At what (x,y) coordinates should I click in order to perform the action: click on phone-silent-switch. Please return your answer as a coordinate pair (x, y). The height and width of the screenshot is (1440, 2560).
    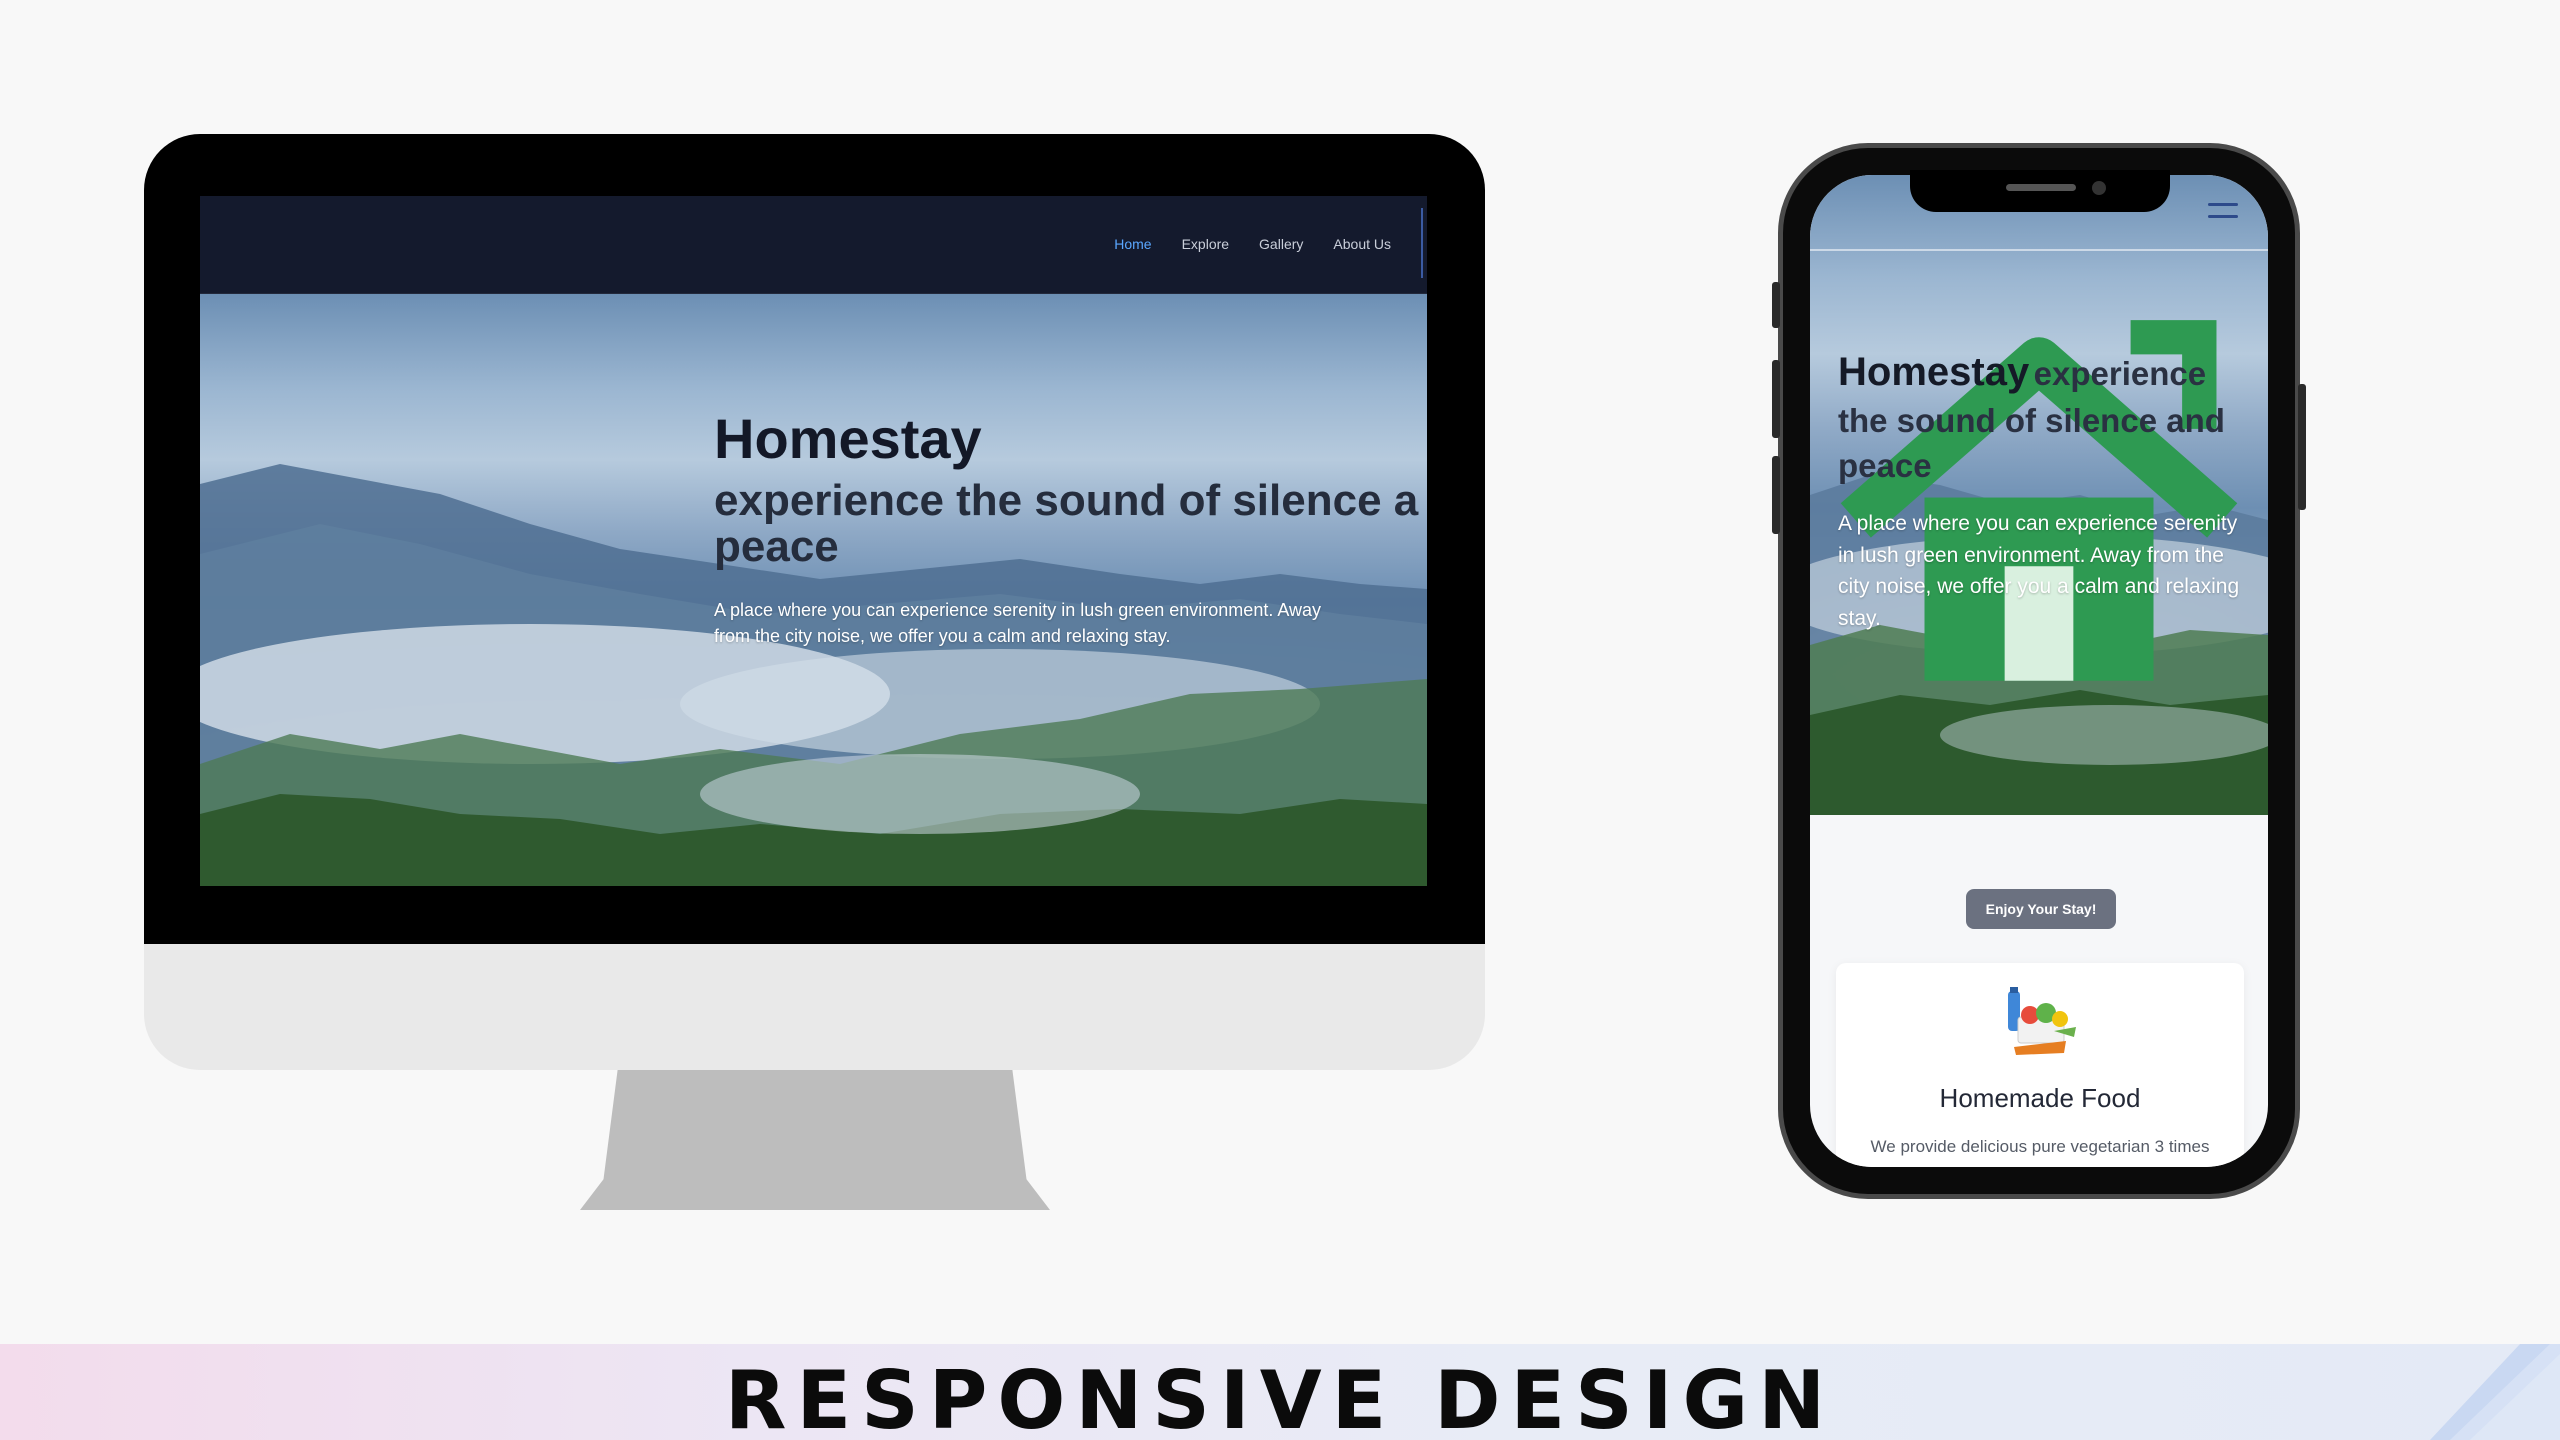
    Looking at the image, I should click on (1776, 305).